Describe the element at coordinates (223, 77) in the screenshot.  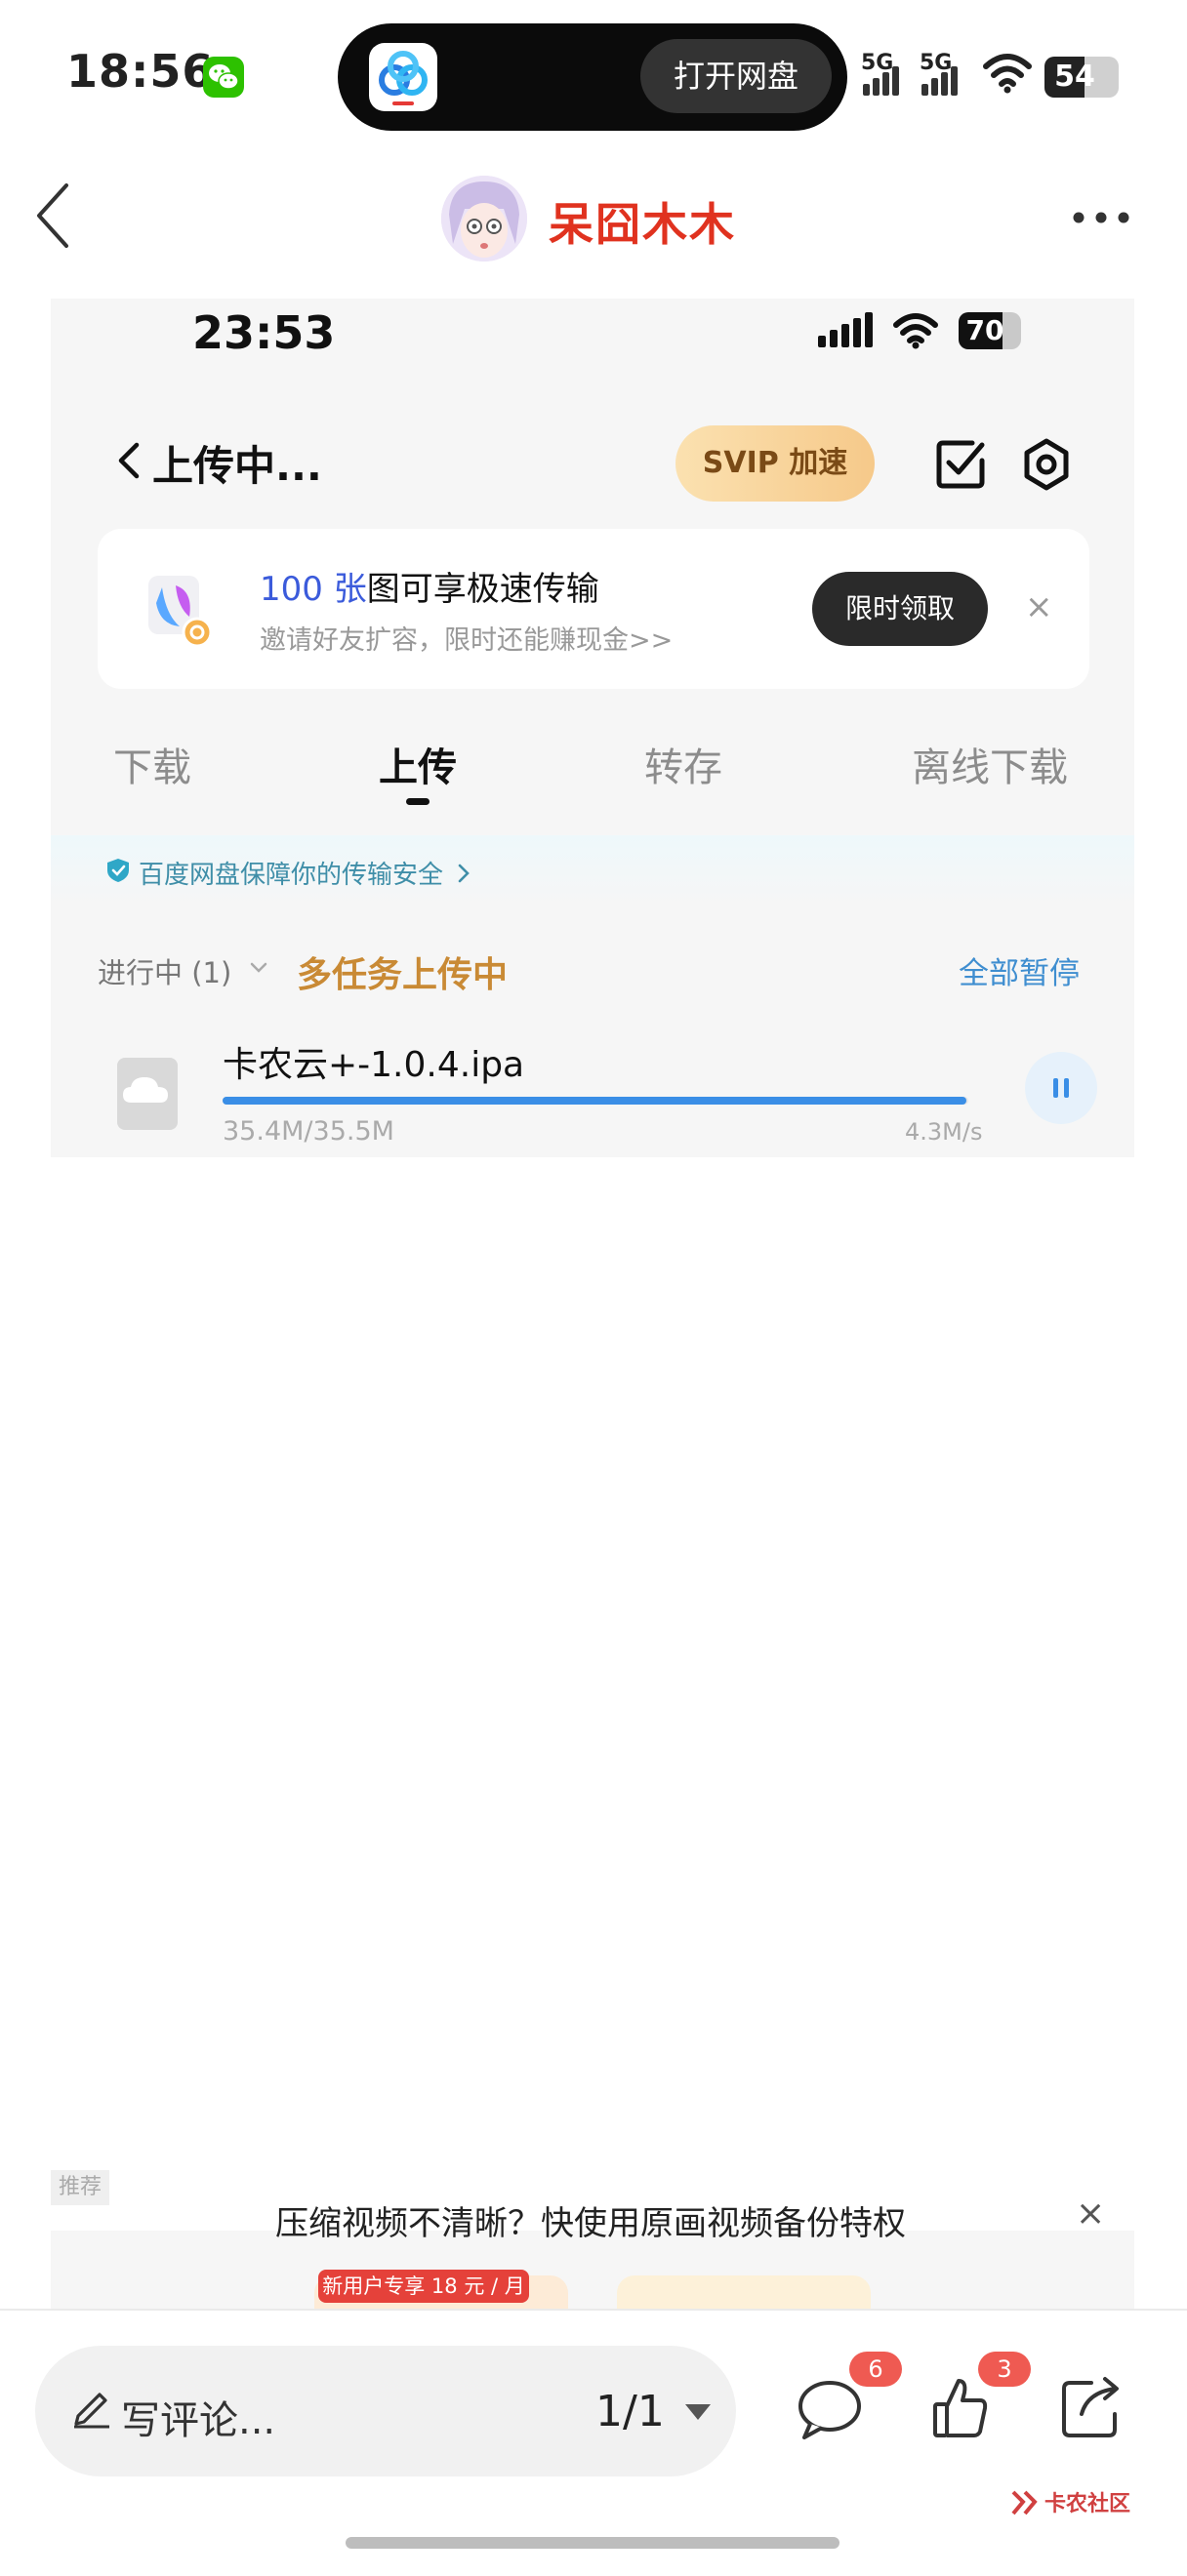
I see `wechat-icon` at that location.